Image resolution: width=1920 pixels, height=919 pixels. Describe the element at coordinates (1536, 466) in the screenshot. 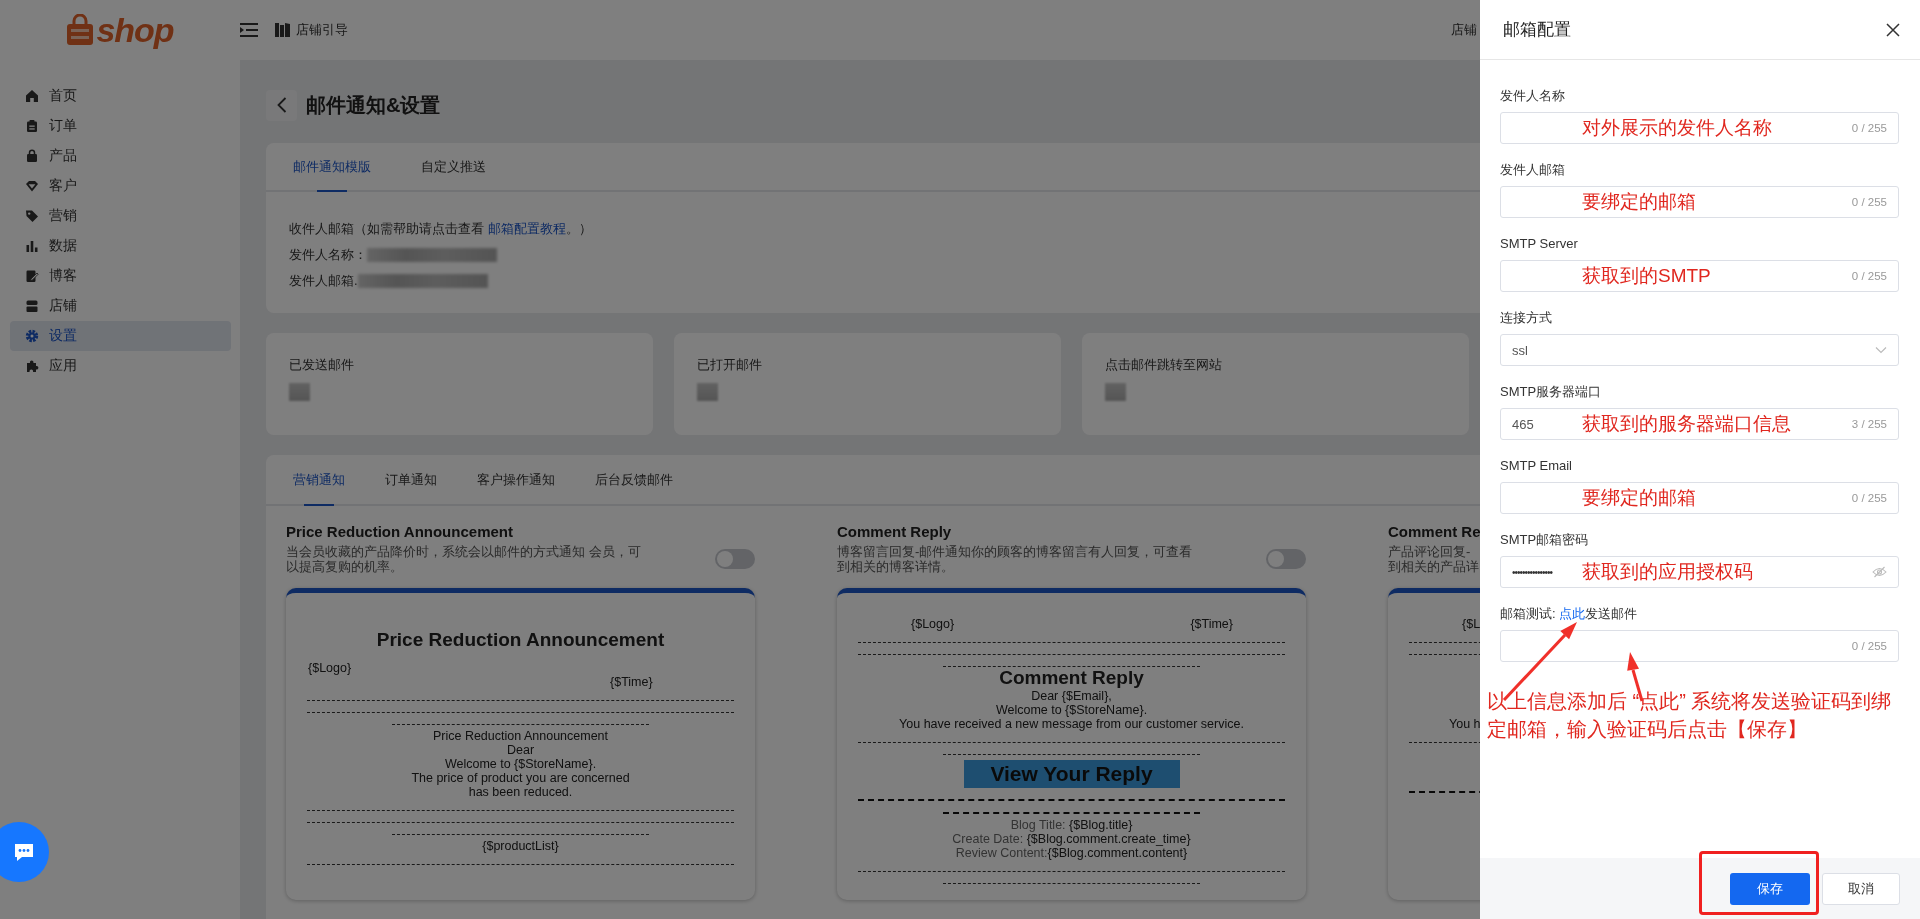

I see `field-label: SMTP Email` at that location.